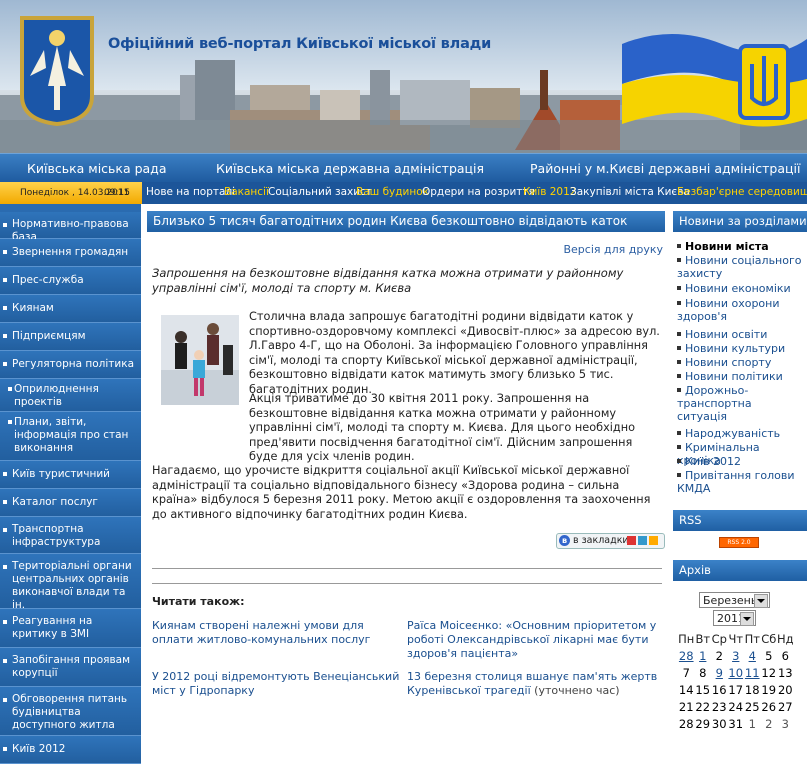  What do you see at coordinates (740, 520) in the screenshot?
I see `rss-heading: RSS` at bounding box center [740, 520].